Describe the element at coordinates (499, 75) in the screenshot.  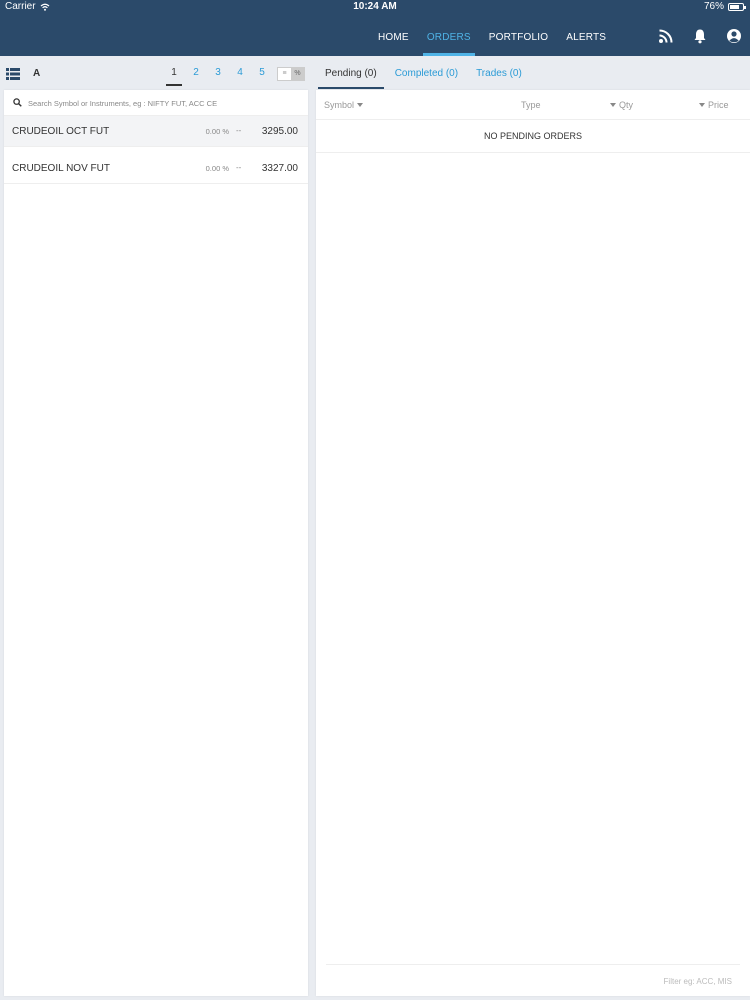
I see `tab-trades: Trades (0)` at that location.